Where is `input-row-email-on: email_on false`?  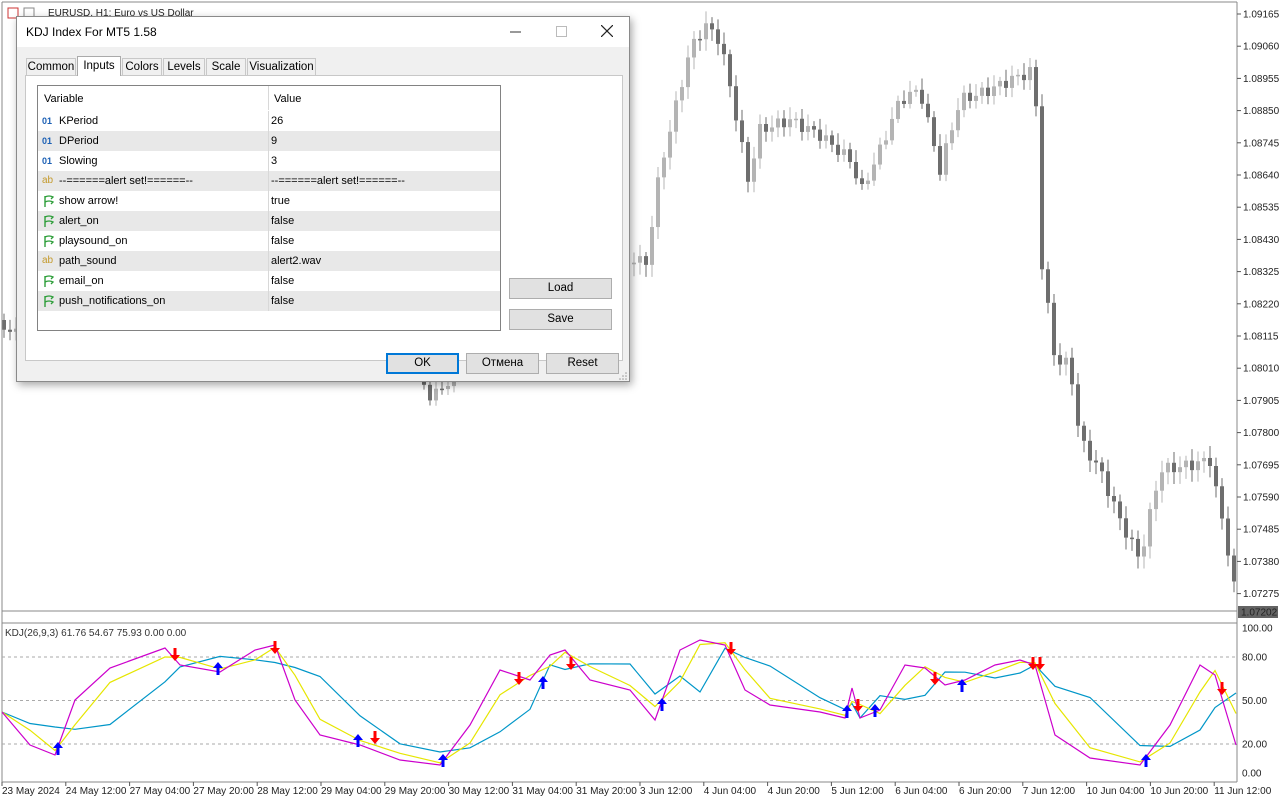 input-row-email-on: email_on false is located at coordinates (269, 281).